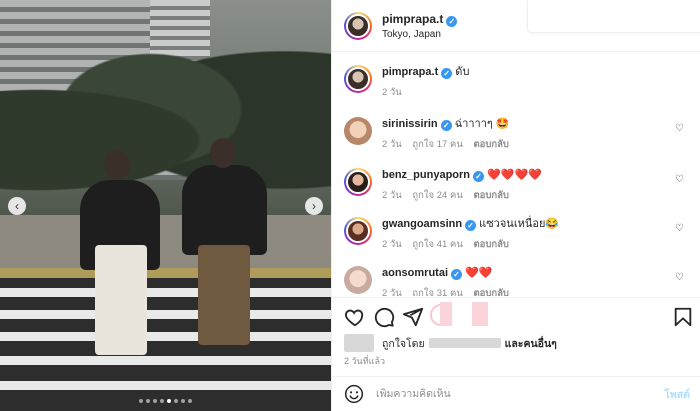  What do you see at coordinates (224, 210) in the screenshot?
I see `man-figure` at bounding box center [224, 210].